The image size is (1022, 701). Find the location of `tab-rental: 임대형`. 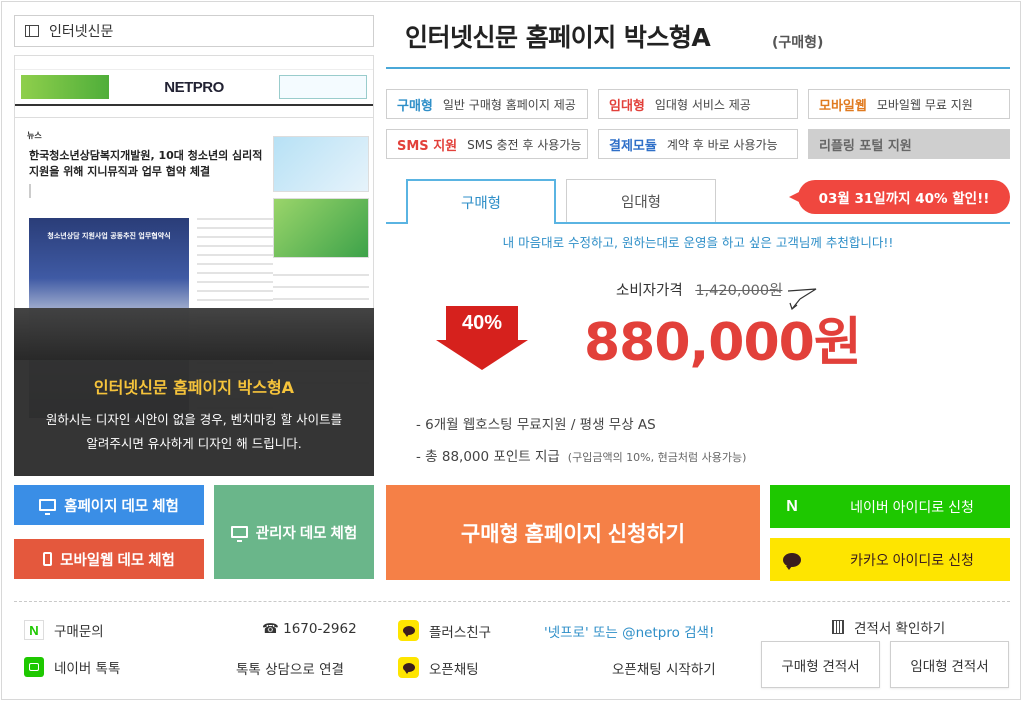

tab-rental: 임대형 is located at coordinates (641, 200).